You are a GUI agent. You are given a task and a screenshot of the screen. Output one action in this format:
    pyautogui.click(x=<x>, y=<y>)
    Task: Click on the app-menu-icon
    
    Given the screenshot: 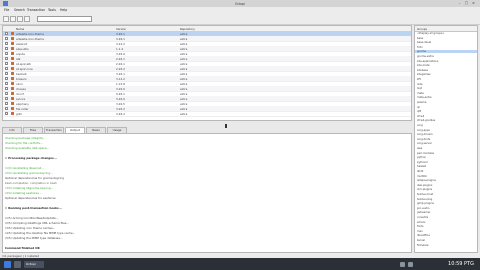 What is the action you would take?
    pyautogui.click(x=7, y=264)
    